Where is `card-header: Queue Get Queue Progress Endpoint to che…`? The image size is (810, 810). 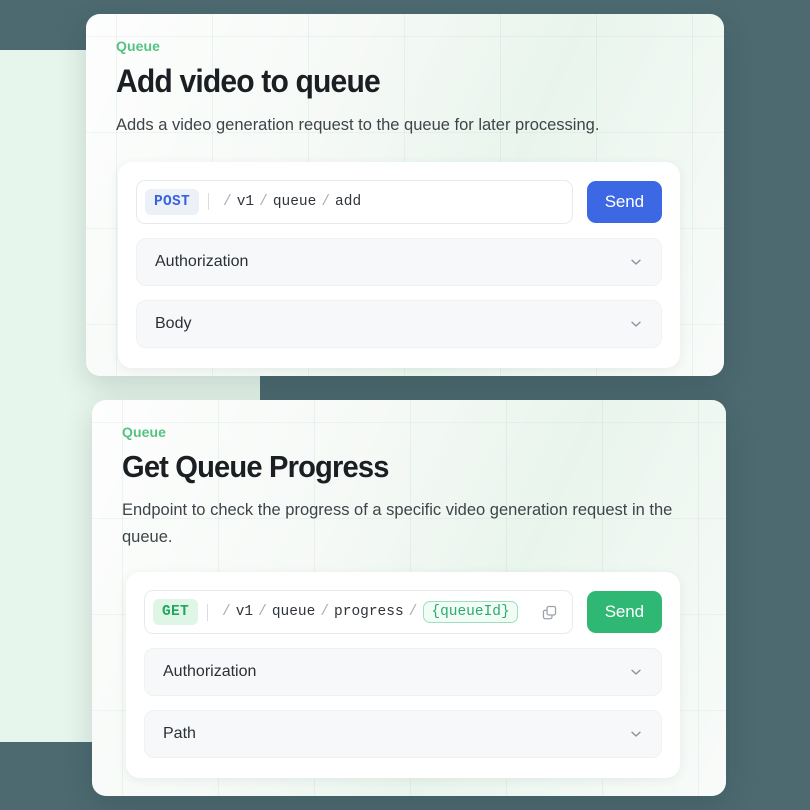
card-header: Queue Get Queue Progress Endpoint to che… is located at coordinates (409, 476).